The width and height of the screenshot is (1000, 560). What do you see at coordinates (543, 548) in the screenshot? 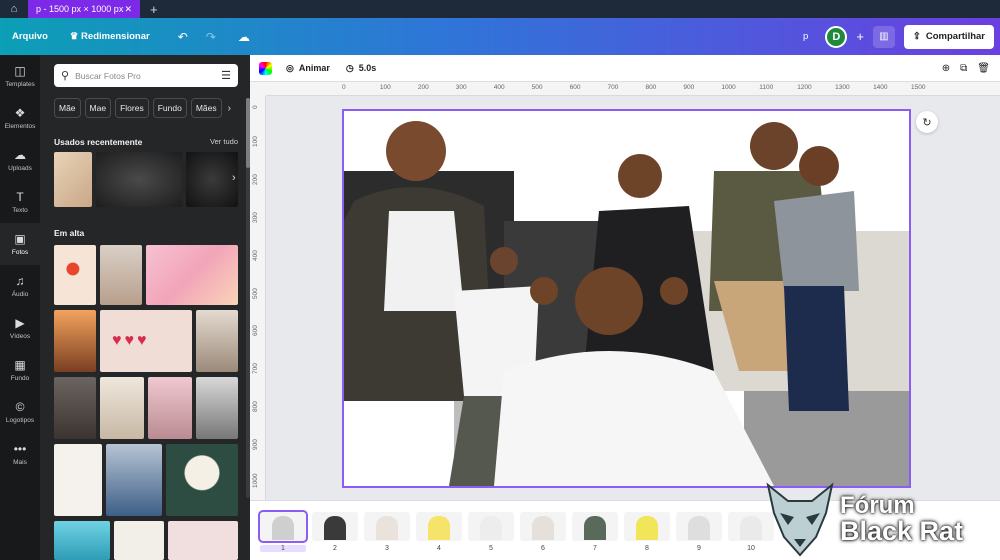
I see `page-number: 6` at bounding box center [543, 548].